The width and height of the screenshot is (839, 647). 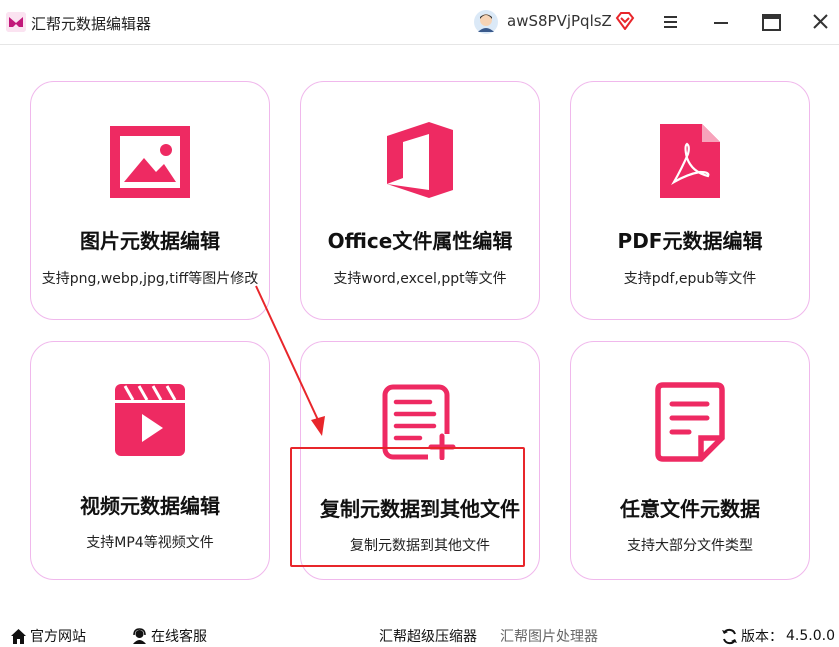 I want to click on compressor-link: 汇帮超级压缩器, so click(x=428, y=636).